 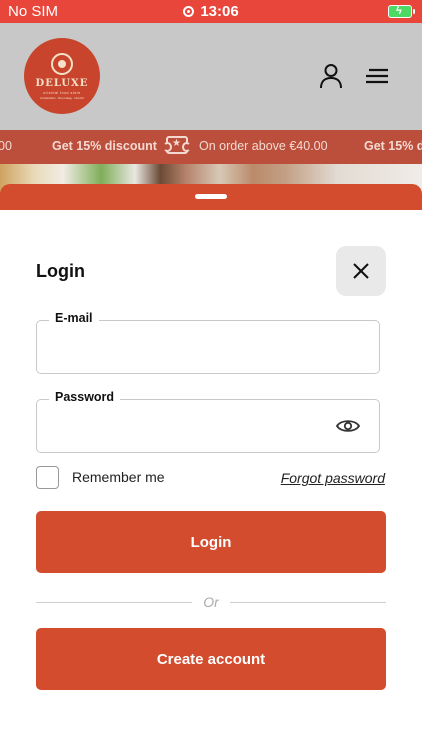 I want to click on charging-icon: ϟ, so click(x=399, y=11).